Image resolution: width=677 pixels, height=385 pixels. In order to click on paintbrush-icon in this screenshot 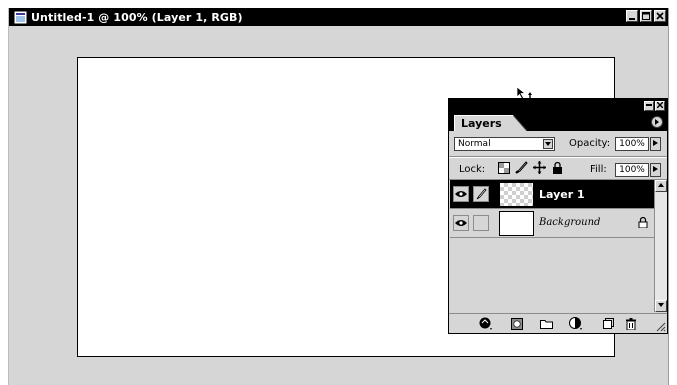, I will do `click(481, 194)`.